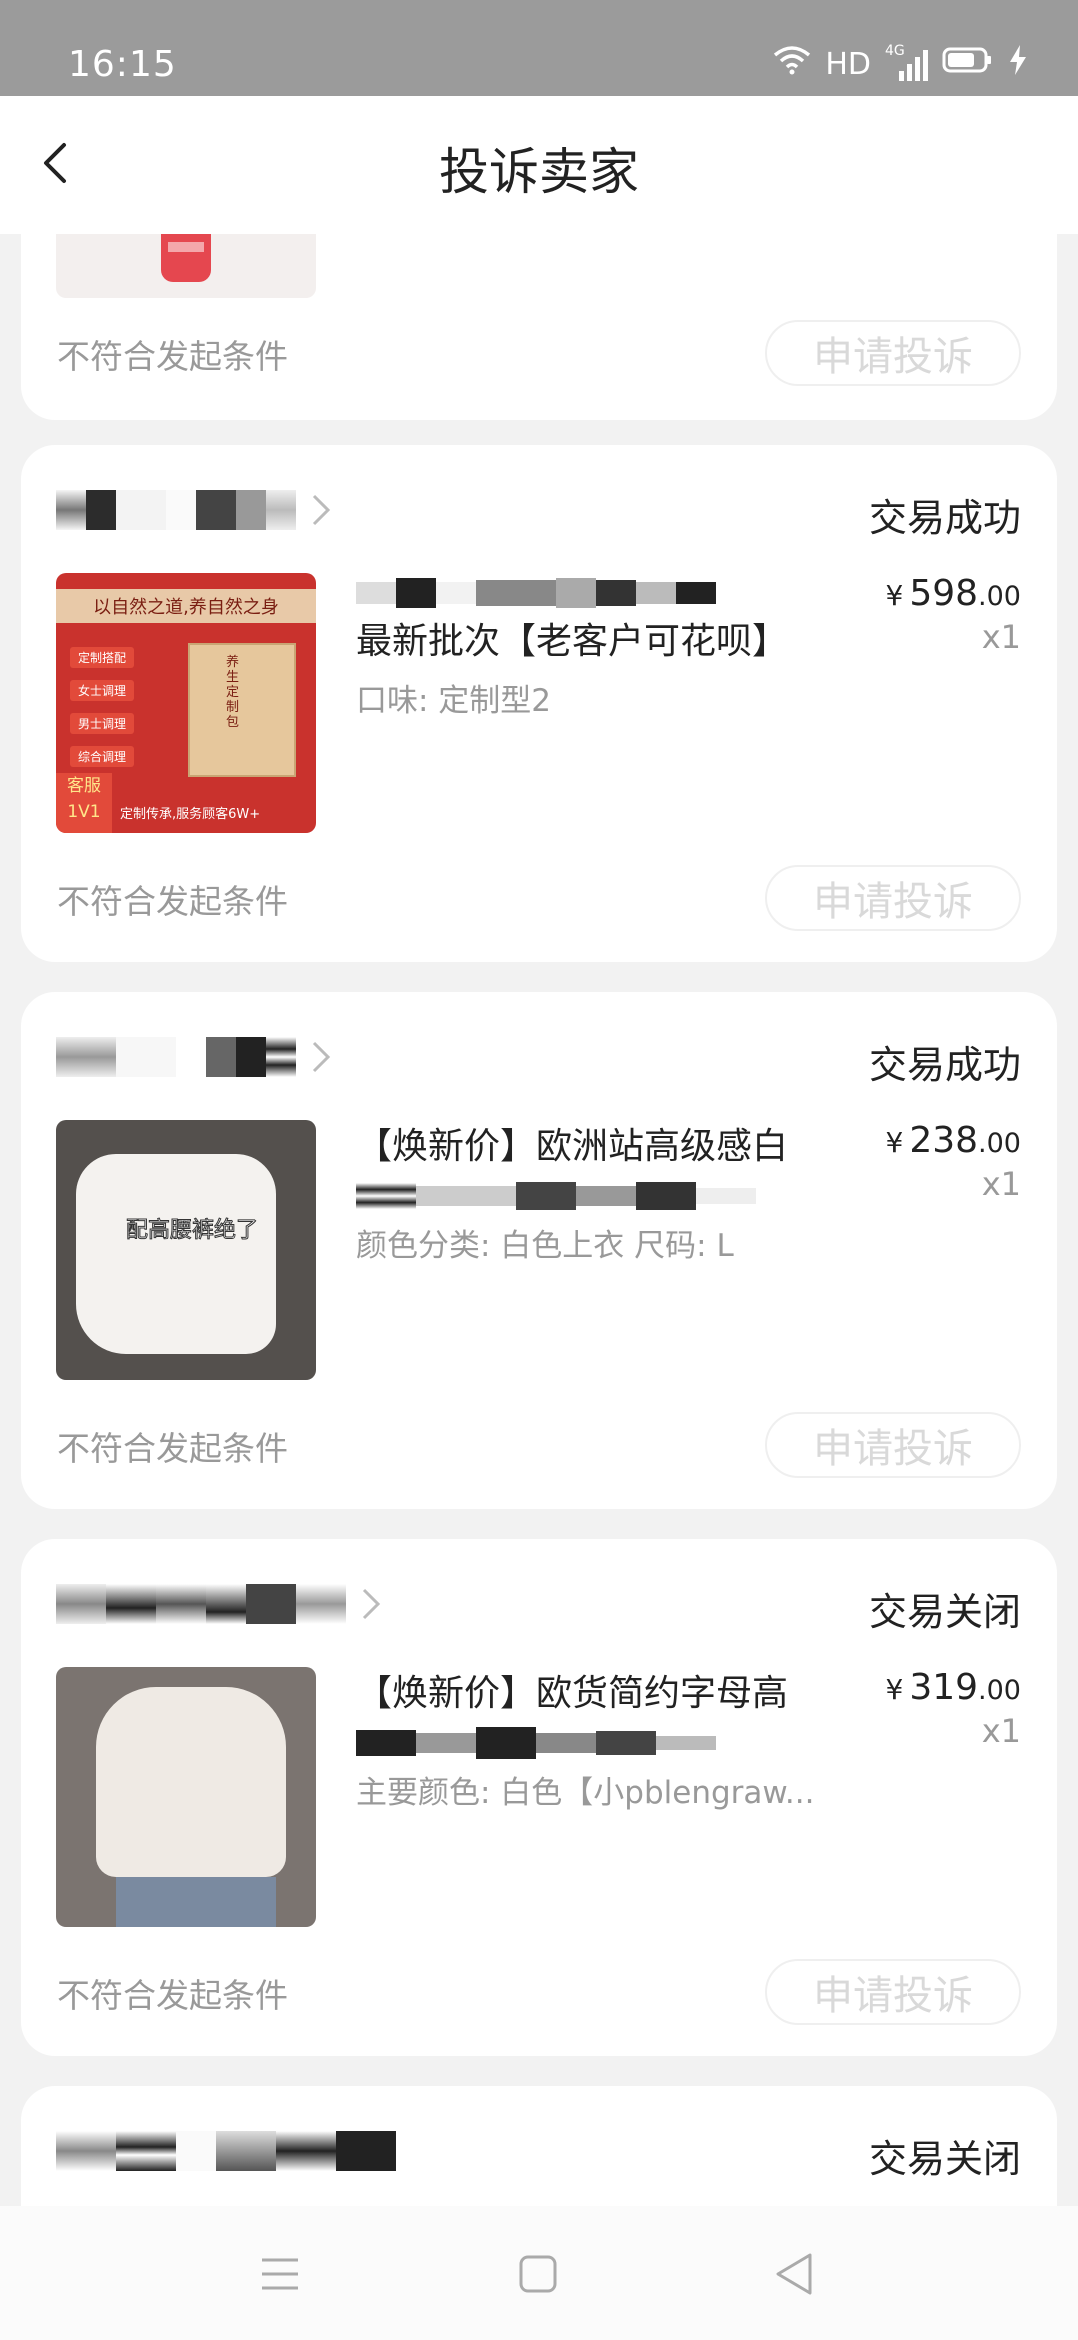 Image resolution: width=1078 pixels, height=2340 pixels. Describe the element at coordinates (954, 1161) in the screenshot. I see `price-area: ¥238.00 x1` at that location.